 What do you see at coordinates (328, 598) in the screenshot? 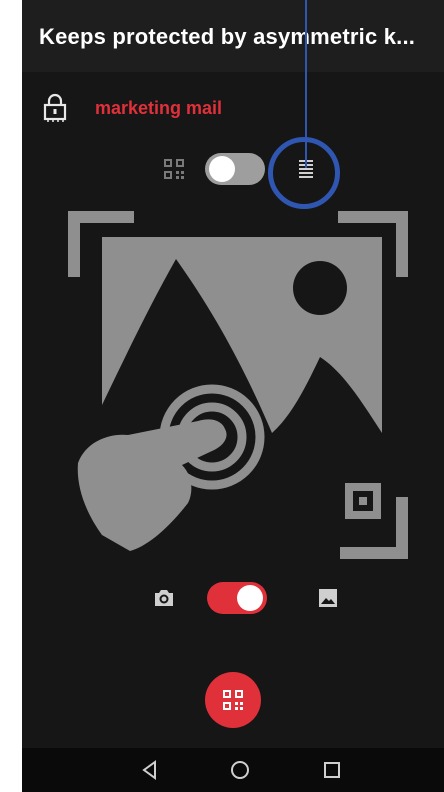
I see `gallery-icon` at bounding box center [328, 598].